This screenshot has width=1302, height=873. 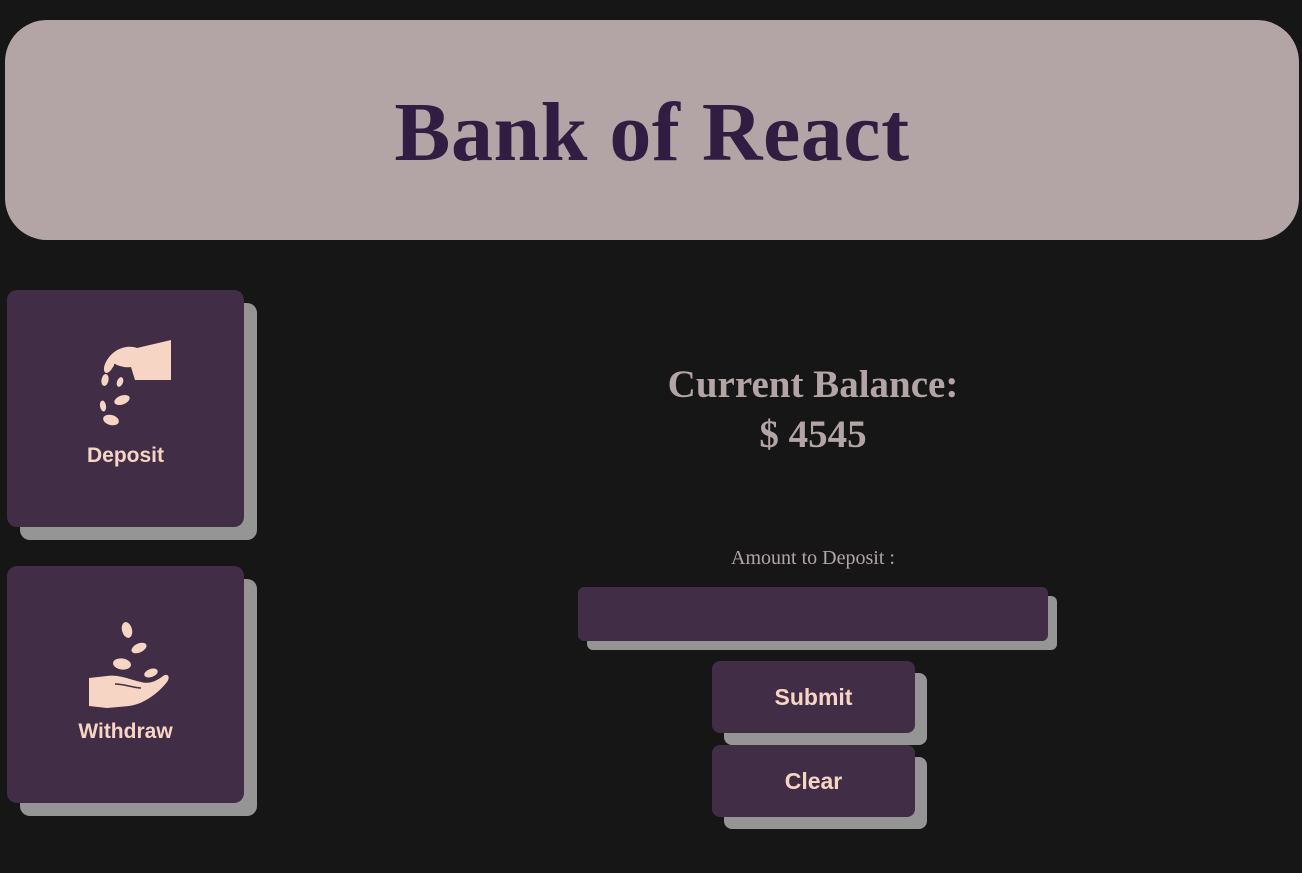 What do you see at coordinates (813, 697) in the screenshot?
I see `submit-button: Submit` at bounding box center [813, 697].